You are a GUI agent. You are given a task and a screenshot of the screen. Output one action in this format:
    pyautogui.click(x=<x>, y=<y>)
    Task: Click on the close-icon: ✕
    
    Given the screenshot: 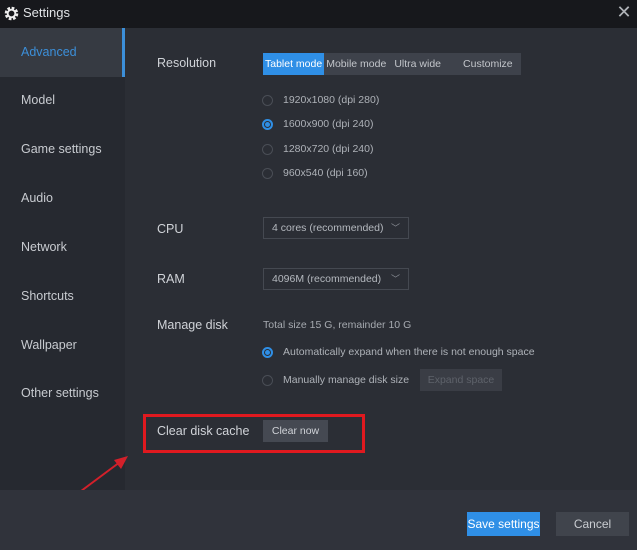 What is the action you would take?
    pyautogui.click(x=624, y=12)
    